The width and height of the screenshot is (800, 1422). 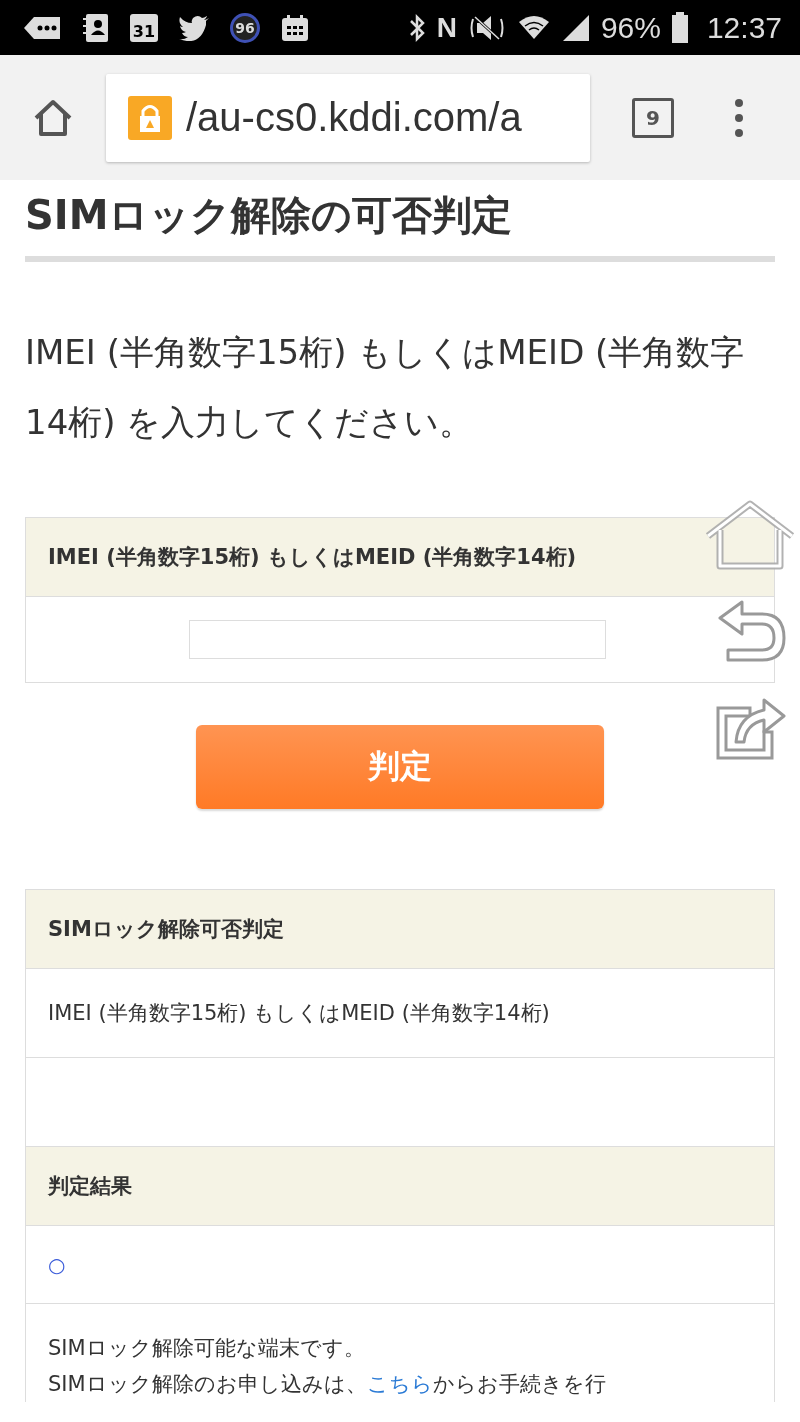 I want to click on tab-count-button: 9, so click(x=653, y=117).